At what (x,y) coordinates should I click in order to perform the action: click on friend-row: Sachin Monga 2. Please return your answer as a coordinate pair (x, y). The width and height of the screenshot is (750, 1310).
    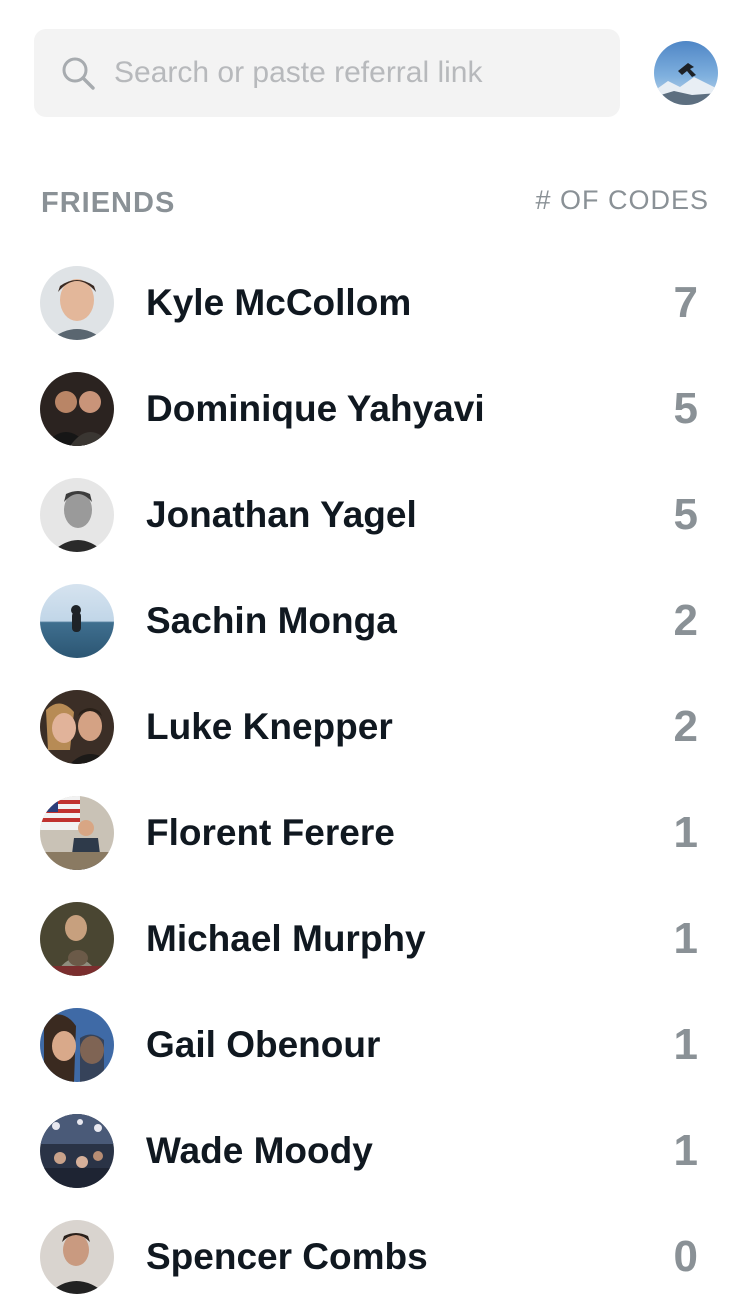
    Looking at the image, I should click on (375, 621).